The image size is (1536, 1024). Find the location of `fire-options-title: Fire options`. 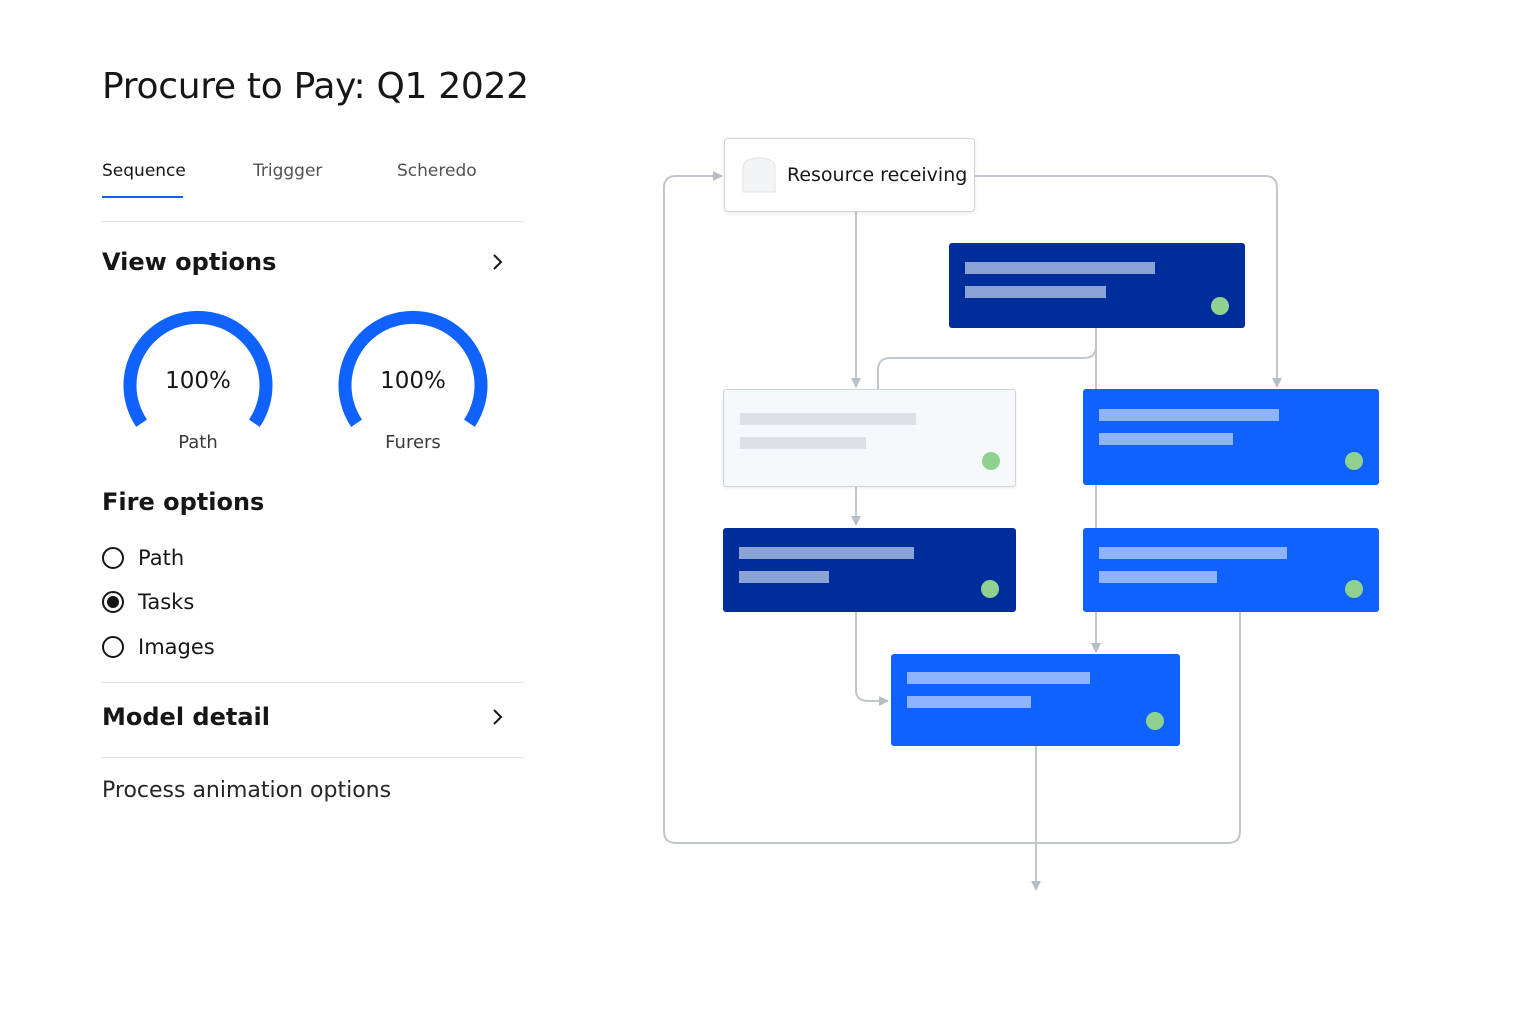

fire-options-title: Fire options is located at coordinates (183, 502).